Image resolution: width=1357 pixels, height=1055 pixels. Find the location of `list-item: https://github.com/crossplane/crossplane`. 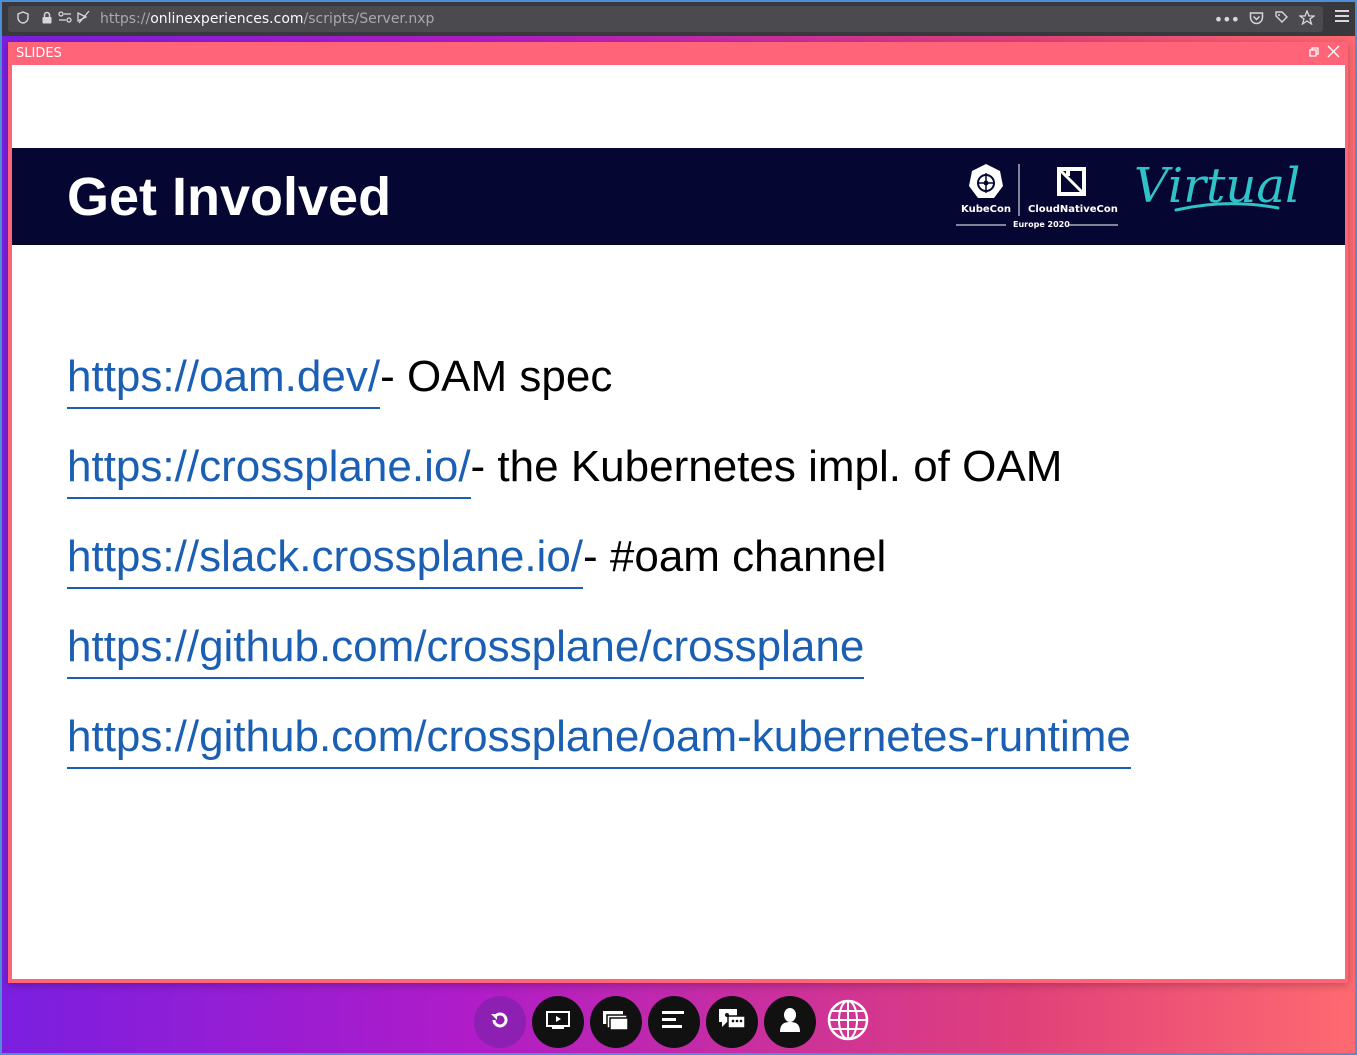

list-item: https://github.com/crossplane/crossplane is located at coordinates (599, 668).